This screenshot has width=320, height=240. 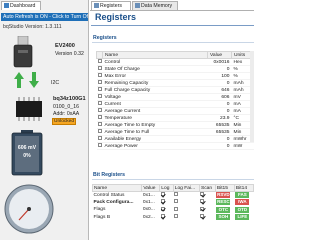 I want to click on page-title: Registers, so click(x=116, y=17).